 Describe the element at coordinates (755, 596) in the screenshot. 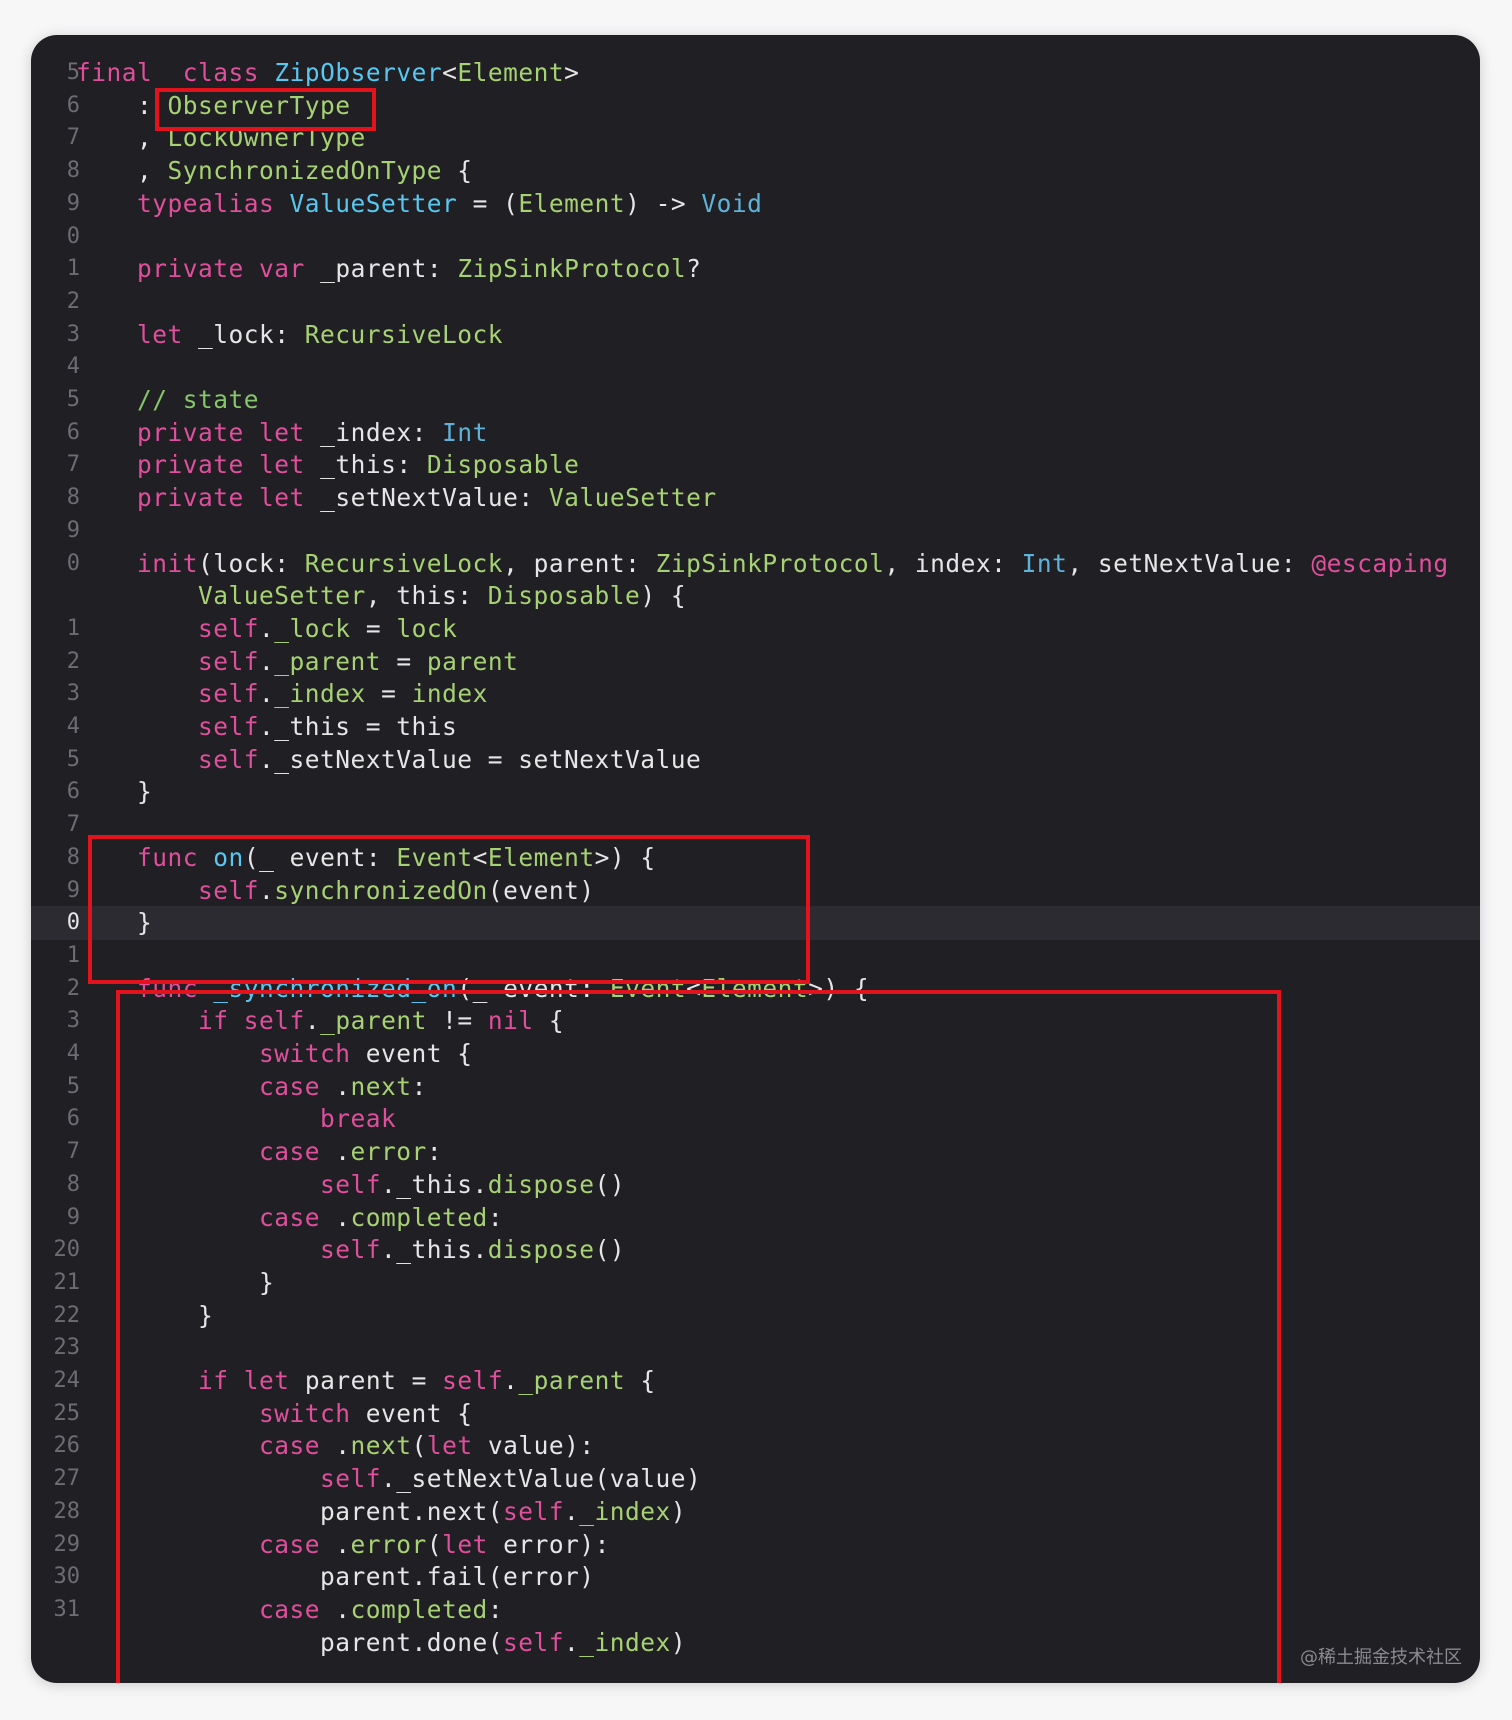

I see `code-line: ValueSetter, this: Disposable) {` at that location.